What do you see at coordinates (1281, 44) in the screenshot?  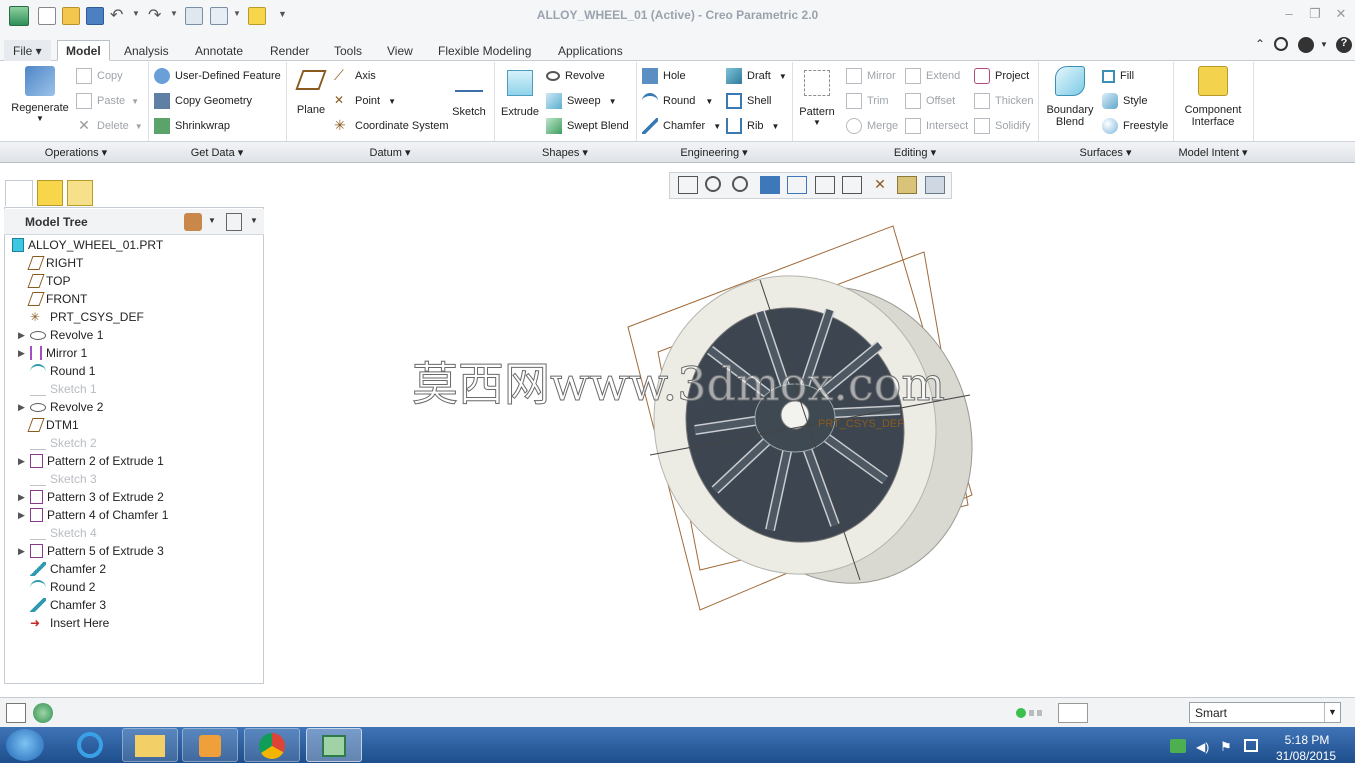 I see `search-icon` at bounding box center [1281, 44].